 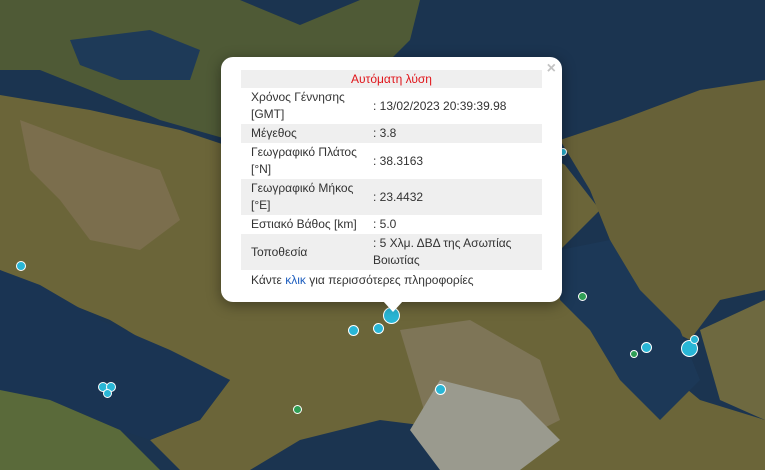 What do you see at coordinates (304, 224) in the screenshot?
I see `depth-label: Εστιακό Βάθος [km]` at bounding box center [304, 224].